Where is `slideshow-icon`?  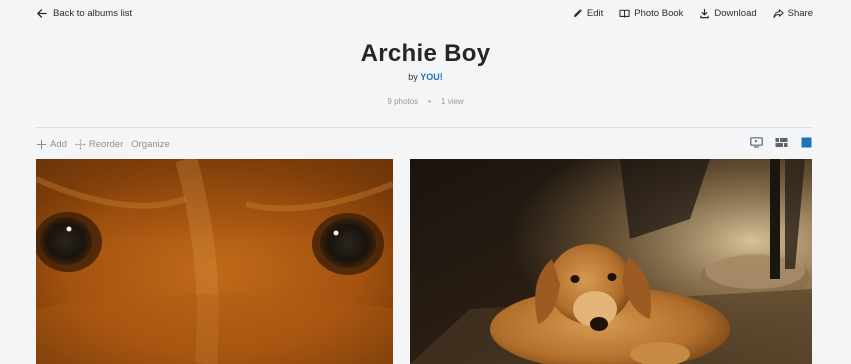
slideshow-icon is located at coordinates (756, 142).